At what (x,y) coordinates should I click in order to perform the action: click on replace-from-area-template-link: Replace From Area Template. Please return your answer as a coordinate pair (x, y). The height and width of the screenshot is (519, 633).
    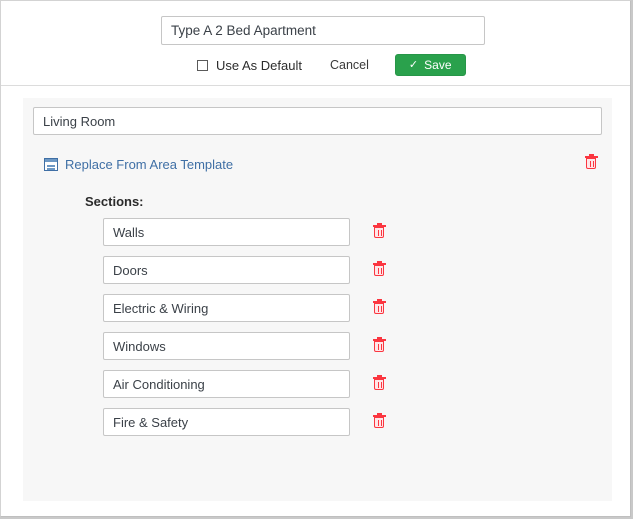
    Looking at the image, I should click on (138, 164).